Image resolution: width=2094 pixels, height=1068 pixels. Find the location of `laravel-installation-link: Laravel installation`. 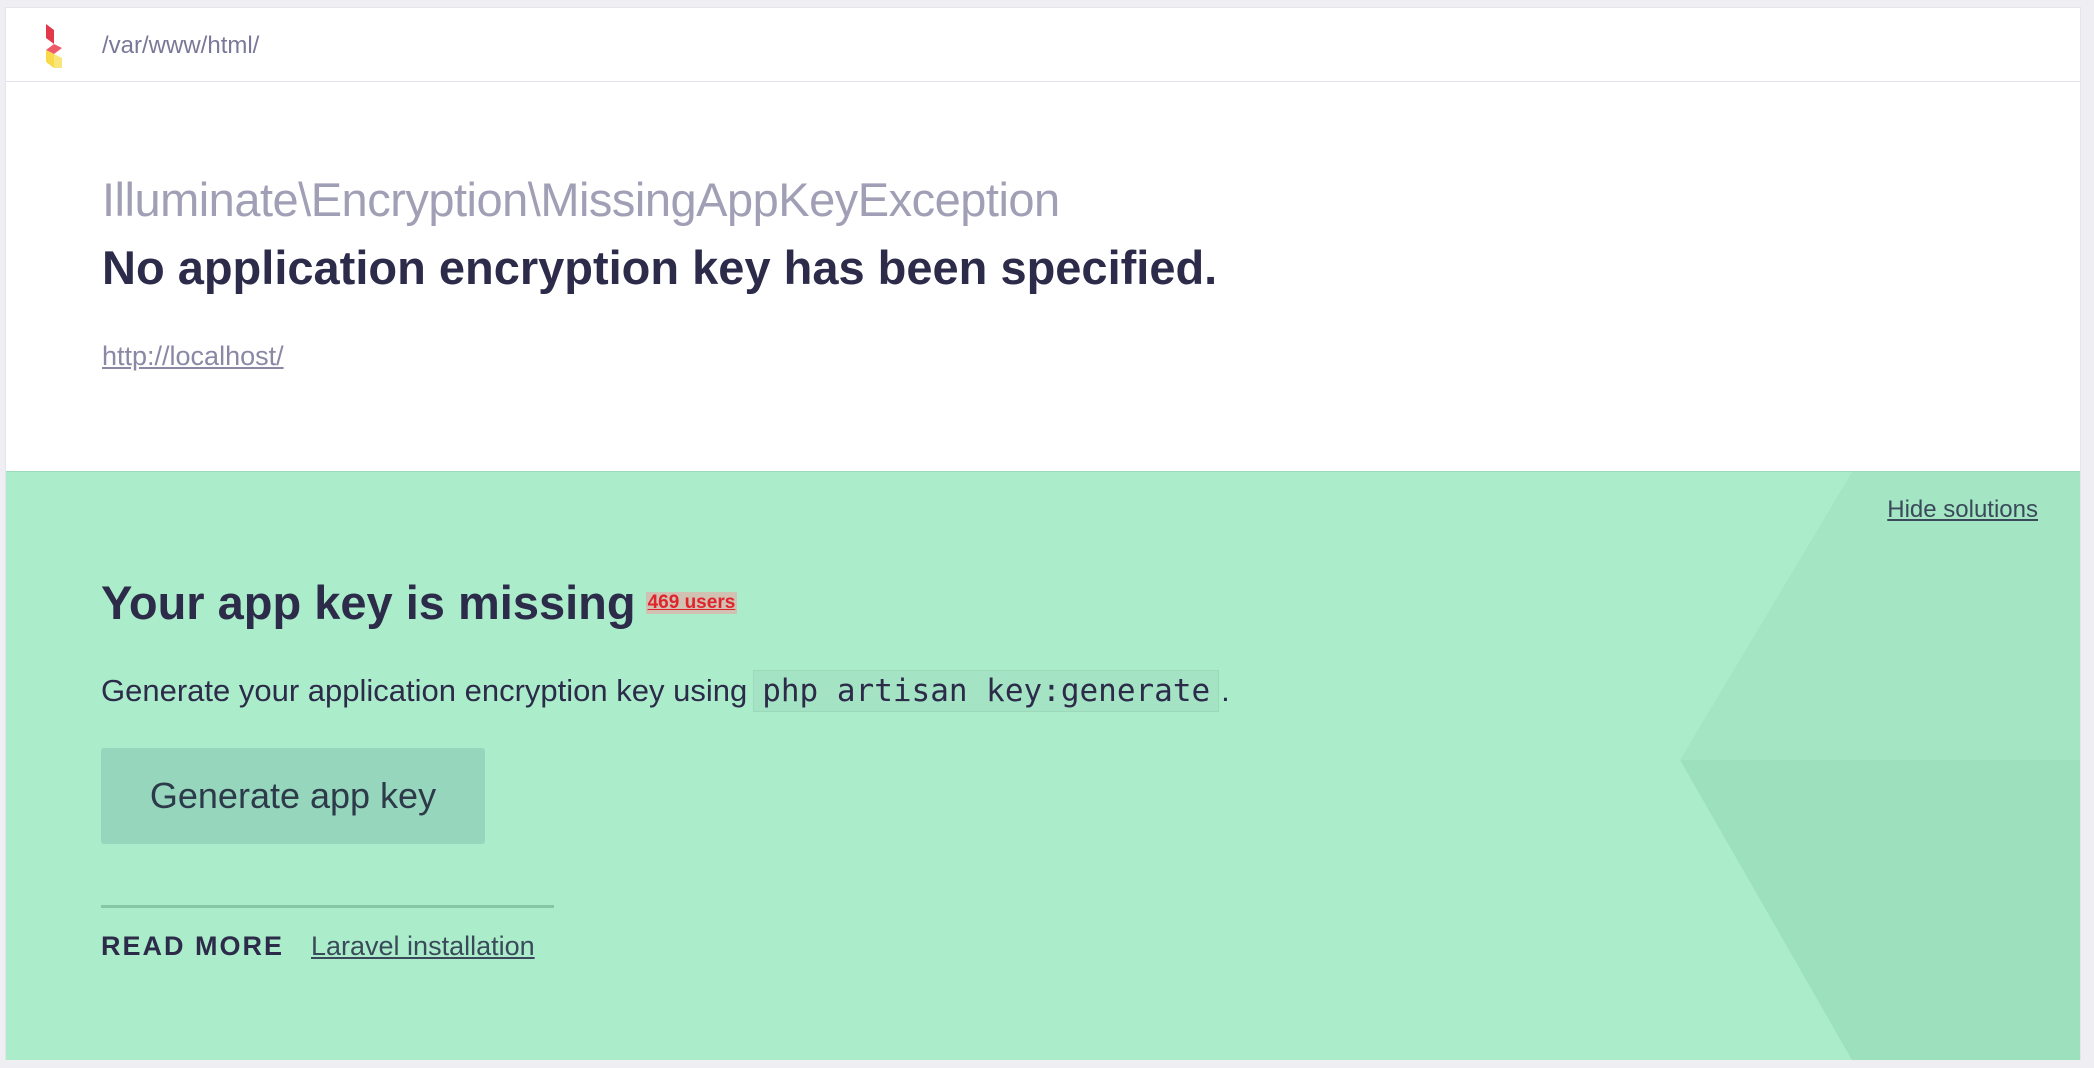

laravel-installation-link: Laravel installation is located at coordinates (423, 946).